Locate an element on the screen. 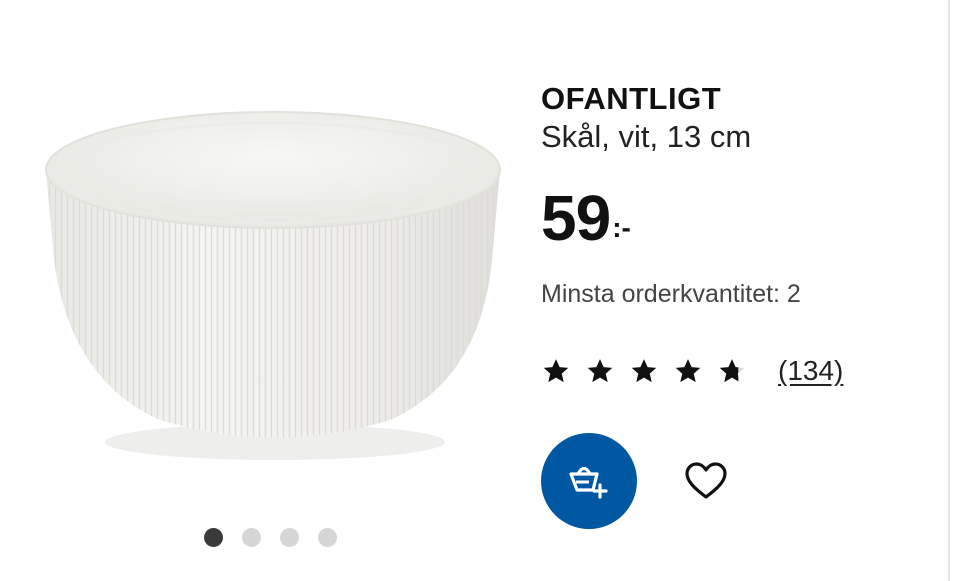 This screenshot has height=581, width=960. product-name: OFANTLIGT is located at coordinates (741, 99).